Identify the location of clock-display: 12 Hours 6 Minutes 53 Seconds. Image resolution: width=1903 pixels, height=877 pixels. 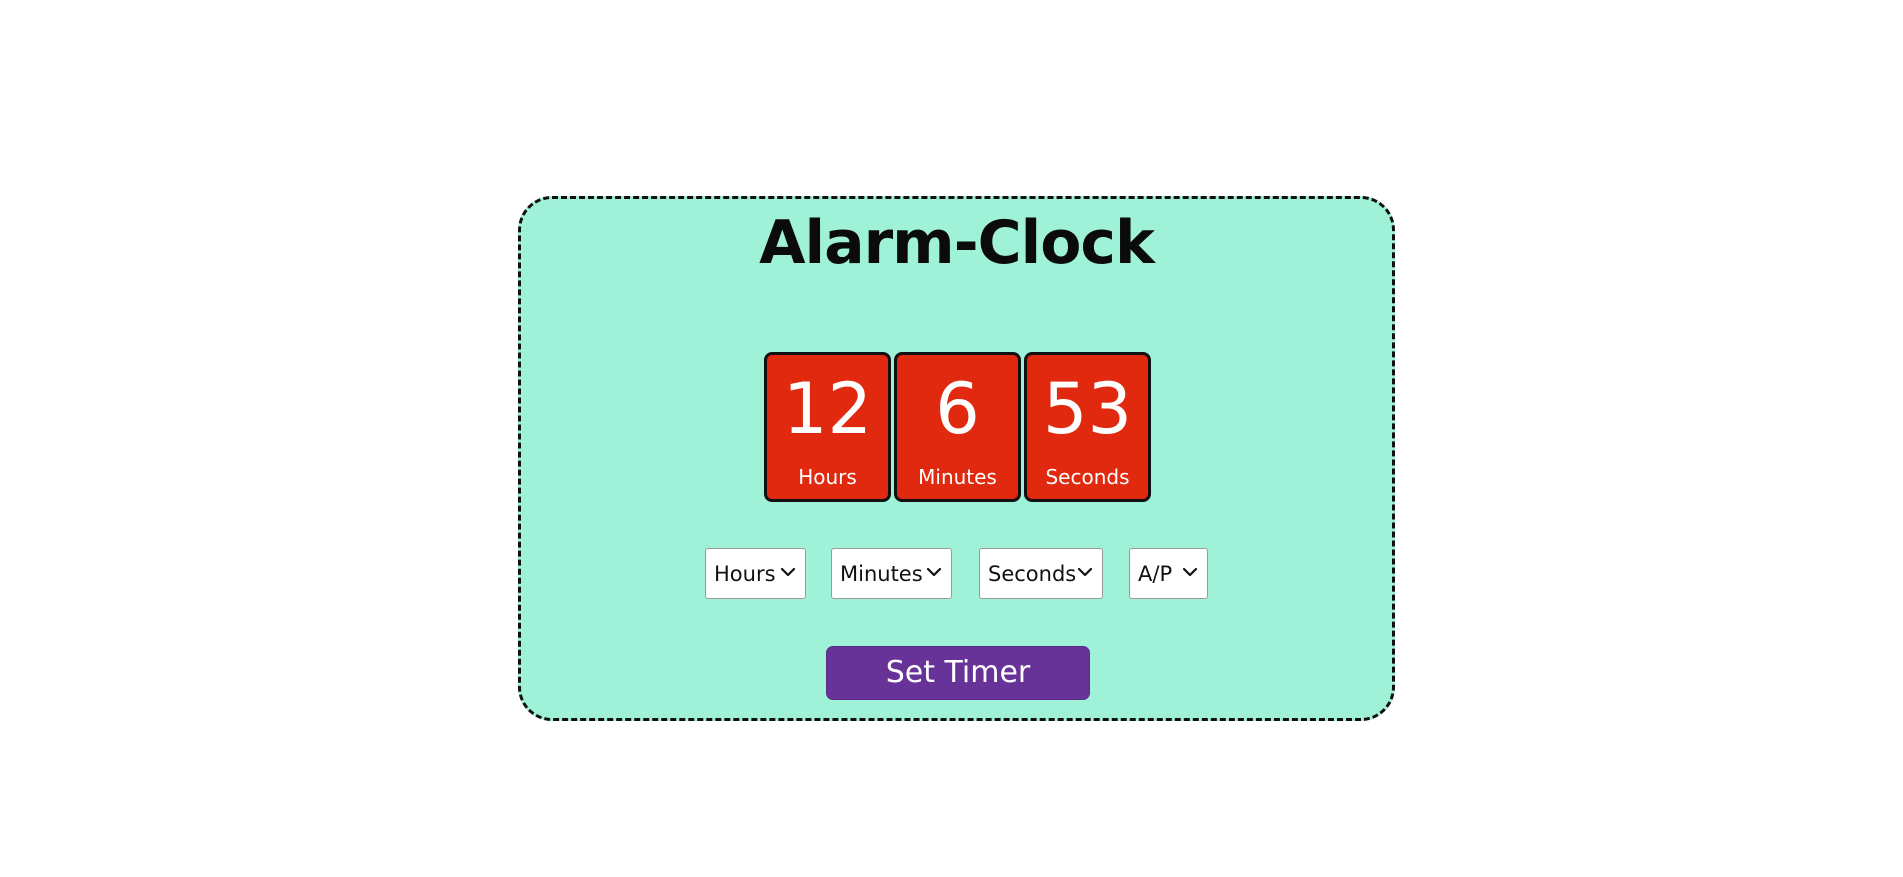
(957, 427).